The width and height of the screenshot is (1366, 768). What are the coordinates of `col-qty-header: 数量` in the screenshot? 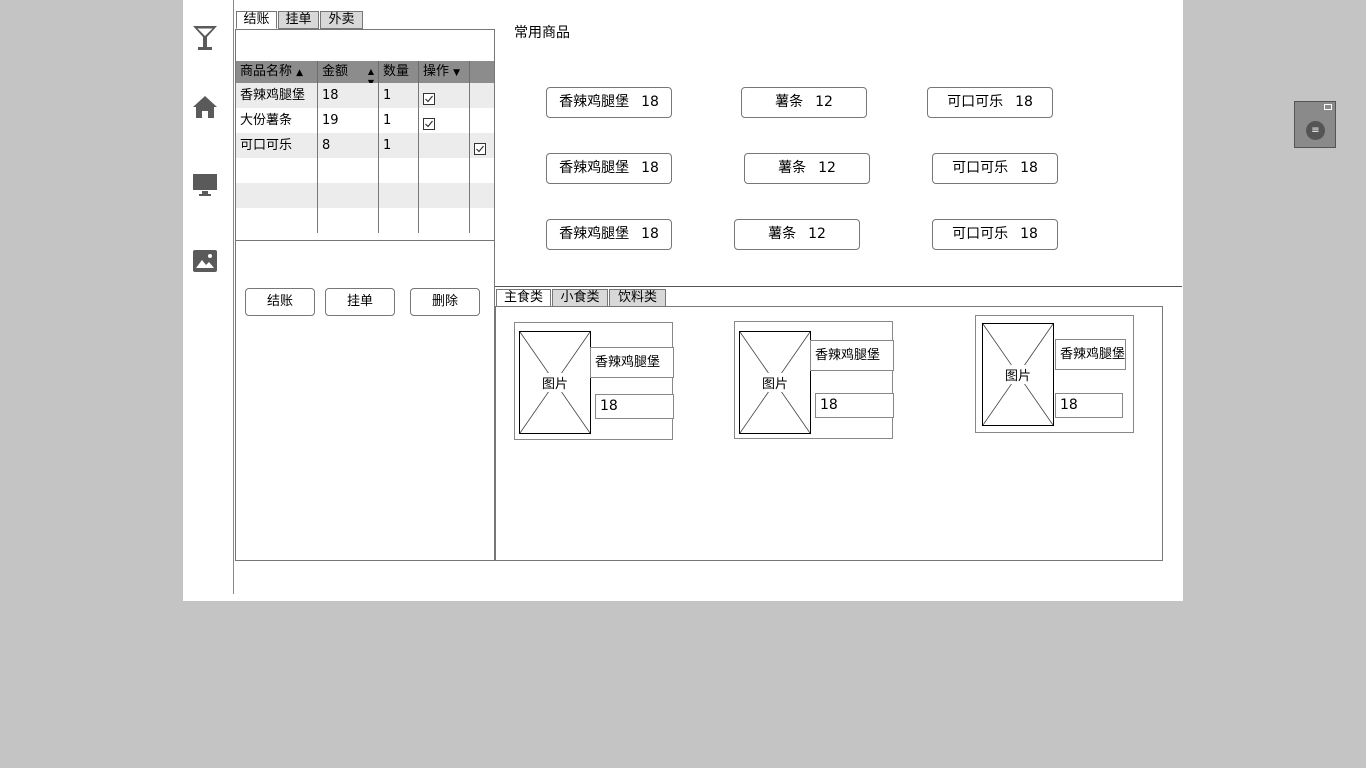 It's located at (399, 72).